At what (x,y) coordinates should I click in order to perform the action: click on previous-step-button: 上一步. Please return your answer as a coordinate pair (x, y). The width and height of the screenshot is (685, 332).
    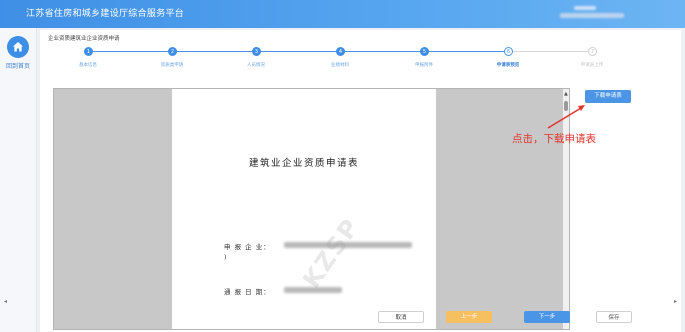
    Looking at the image, I should click on (469, 317).